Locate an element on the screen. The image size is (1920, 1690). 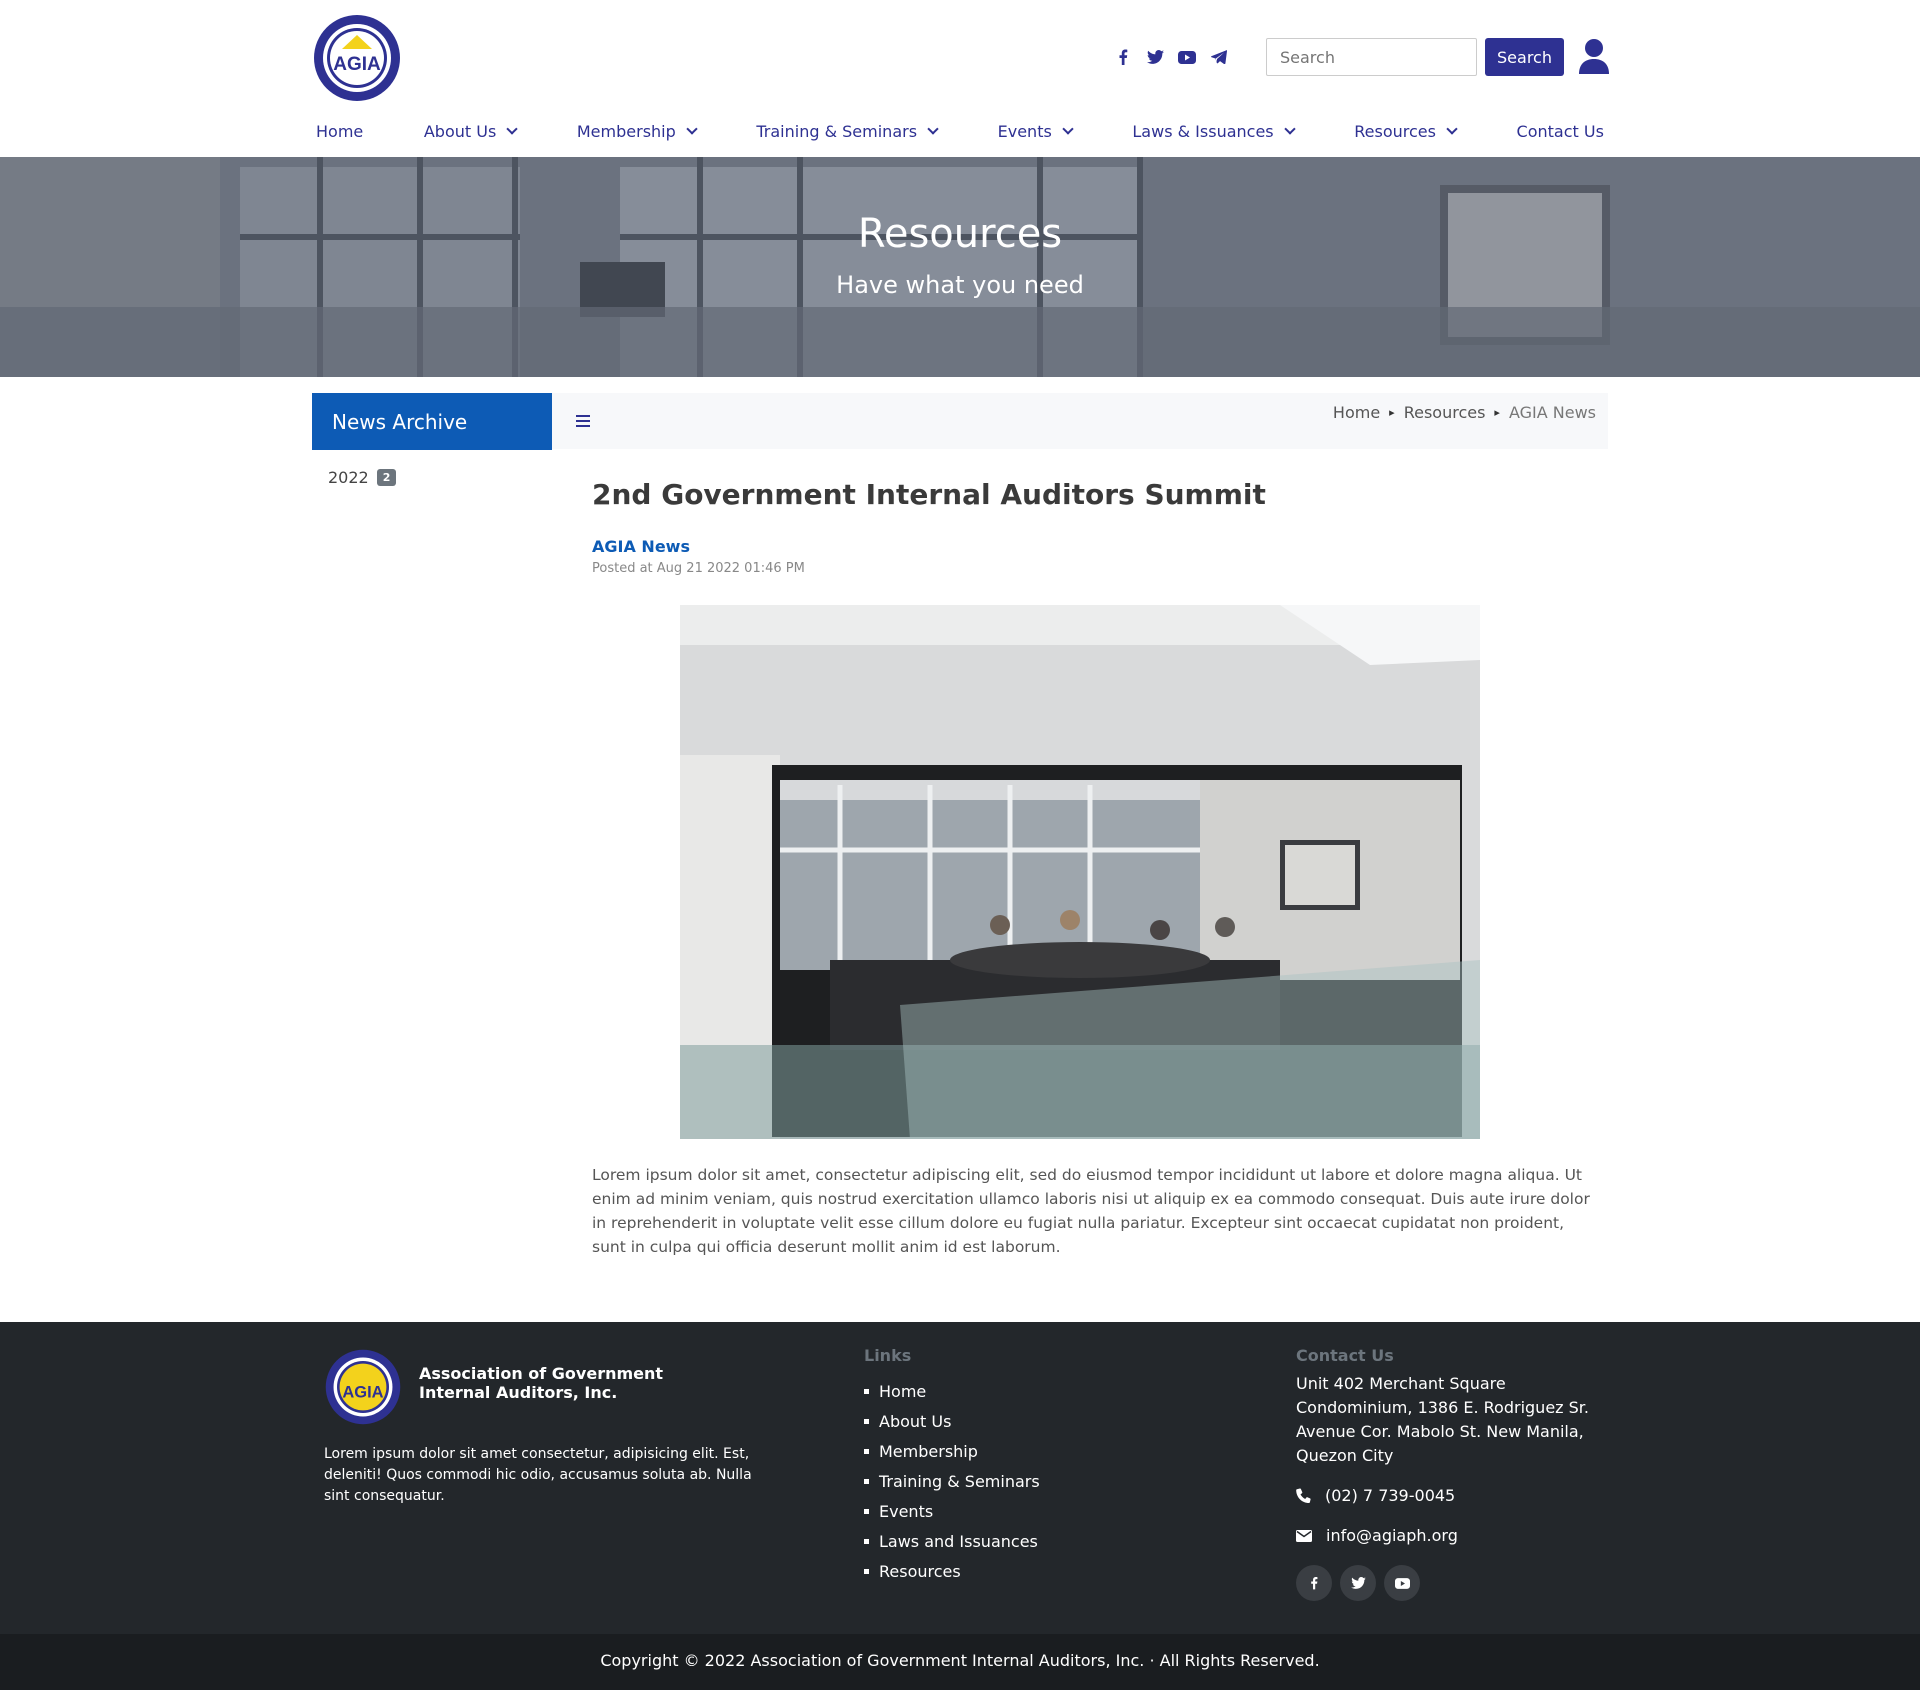
breadcrumb: Home ▸ Resources ▸ AGIA News is located at coordinates (1464, 412).